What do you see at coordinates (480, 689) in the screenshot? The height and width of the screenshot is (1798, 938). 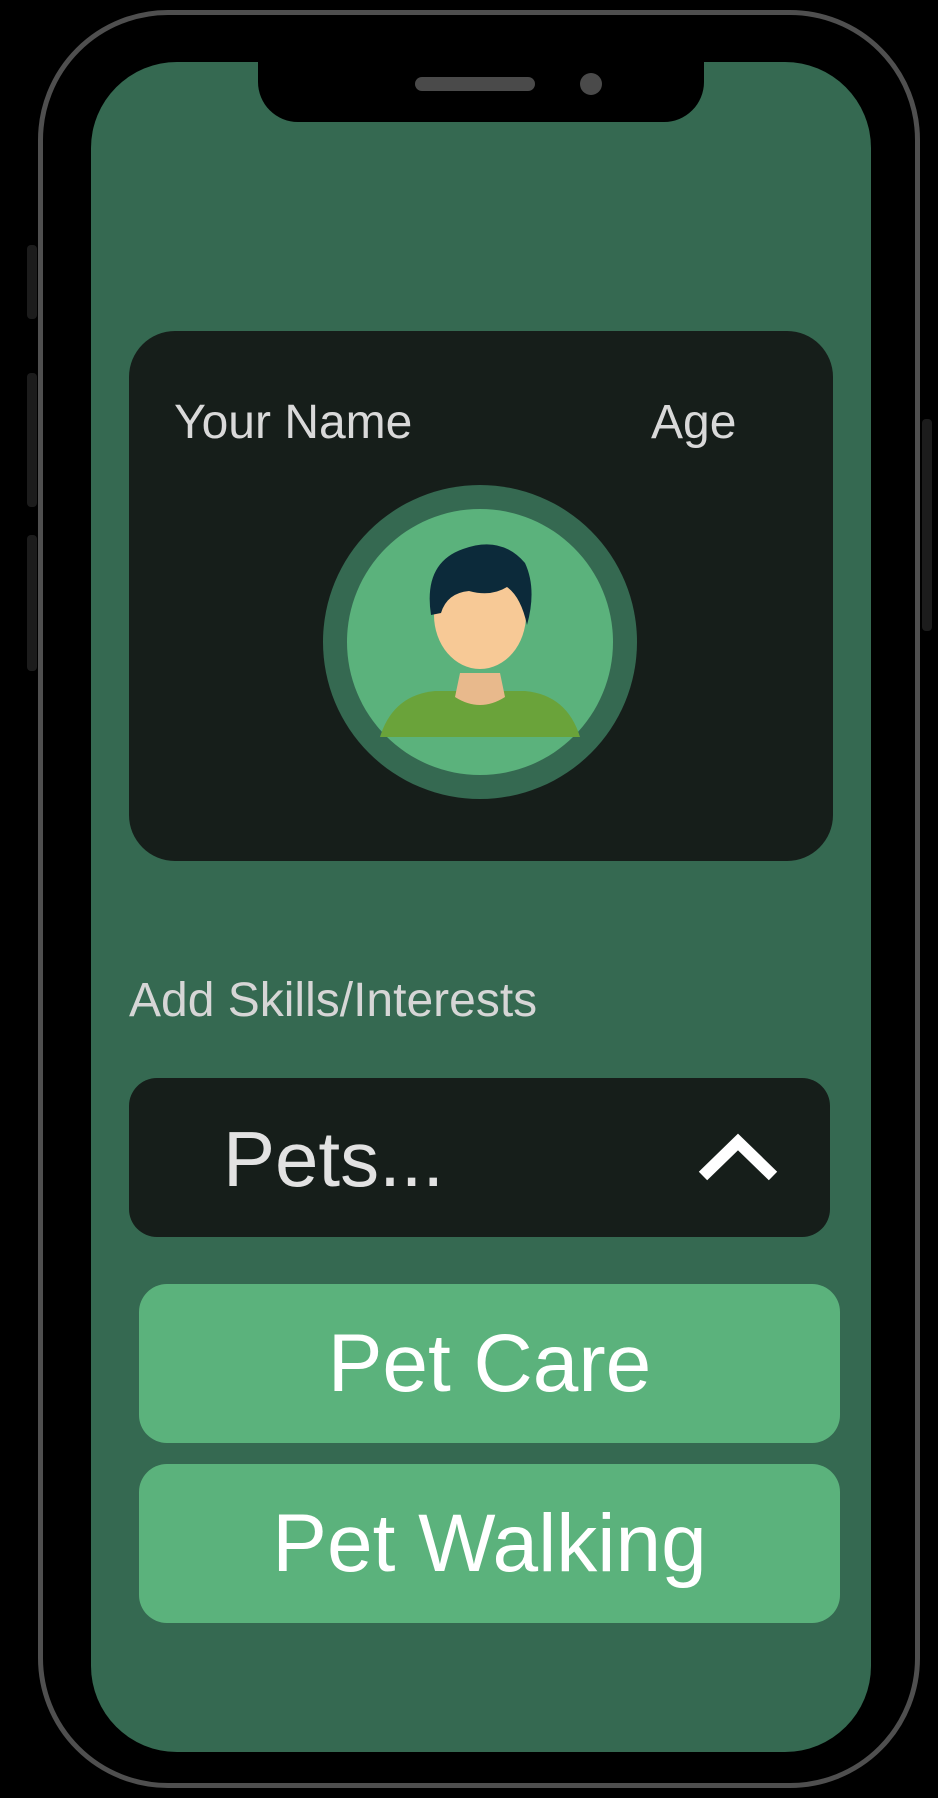 I see `avatar-neck` at bounding box center [480, 689].